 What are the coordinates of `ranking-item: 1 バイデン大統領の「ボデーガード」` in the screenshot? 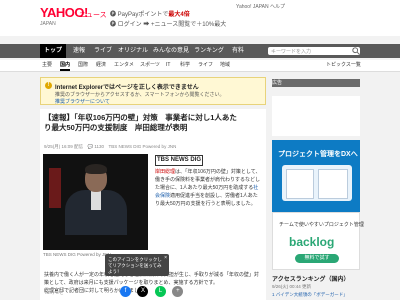 It's located at (310, 295).